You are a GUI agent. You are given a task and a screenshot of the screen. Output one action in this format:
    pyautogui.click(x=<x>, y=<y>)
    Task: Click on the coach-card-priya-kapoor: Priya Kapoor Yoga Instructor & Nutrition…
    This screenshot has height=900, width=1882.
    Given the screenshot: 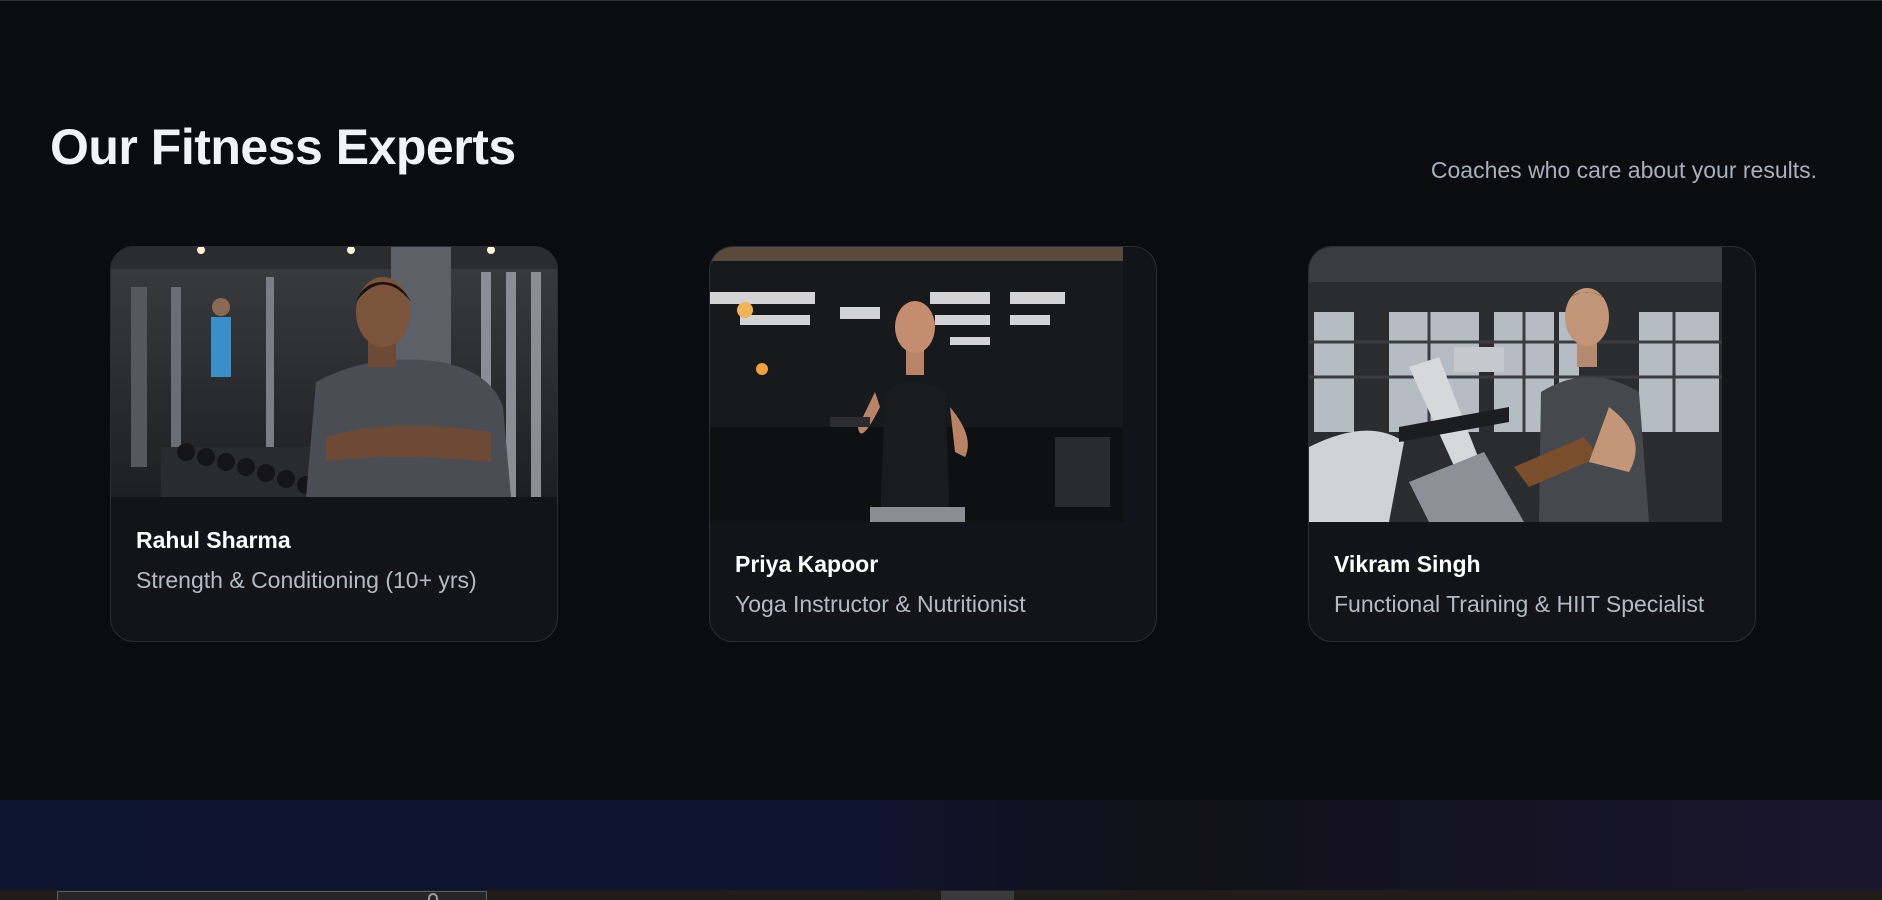 What is the action you would take?
    pyautogui.click(x=933, y=444)
    